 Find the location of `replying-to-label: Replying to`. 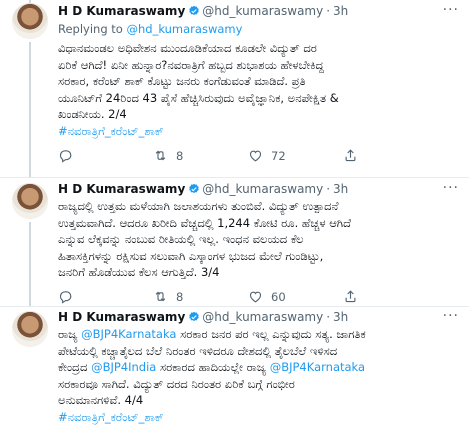

replying-to-label: Replying to is located at coordinates (92, 29).